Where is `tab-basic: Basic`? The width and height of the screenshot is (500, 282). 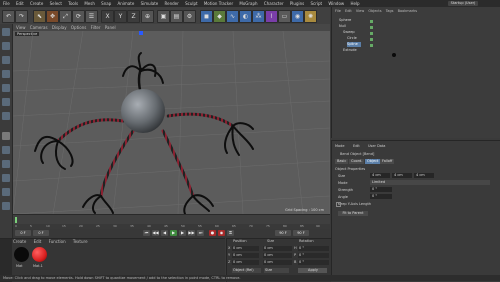 tab-basic: Basic is located at coordinates (342, 161).